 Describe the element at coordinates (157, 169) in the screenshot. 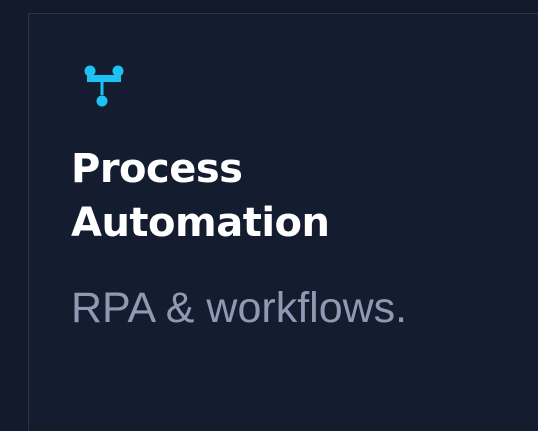

I see `card-title-line-1: Process` at that location.